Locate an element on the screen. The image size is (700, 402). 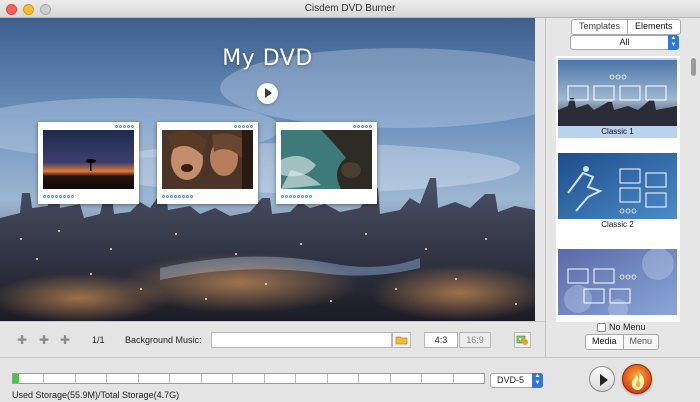
template-list: Classic 1 Classic 2 is located at coordinates (618, 189).